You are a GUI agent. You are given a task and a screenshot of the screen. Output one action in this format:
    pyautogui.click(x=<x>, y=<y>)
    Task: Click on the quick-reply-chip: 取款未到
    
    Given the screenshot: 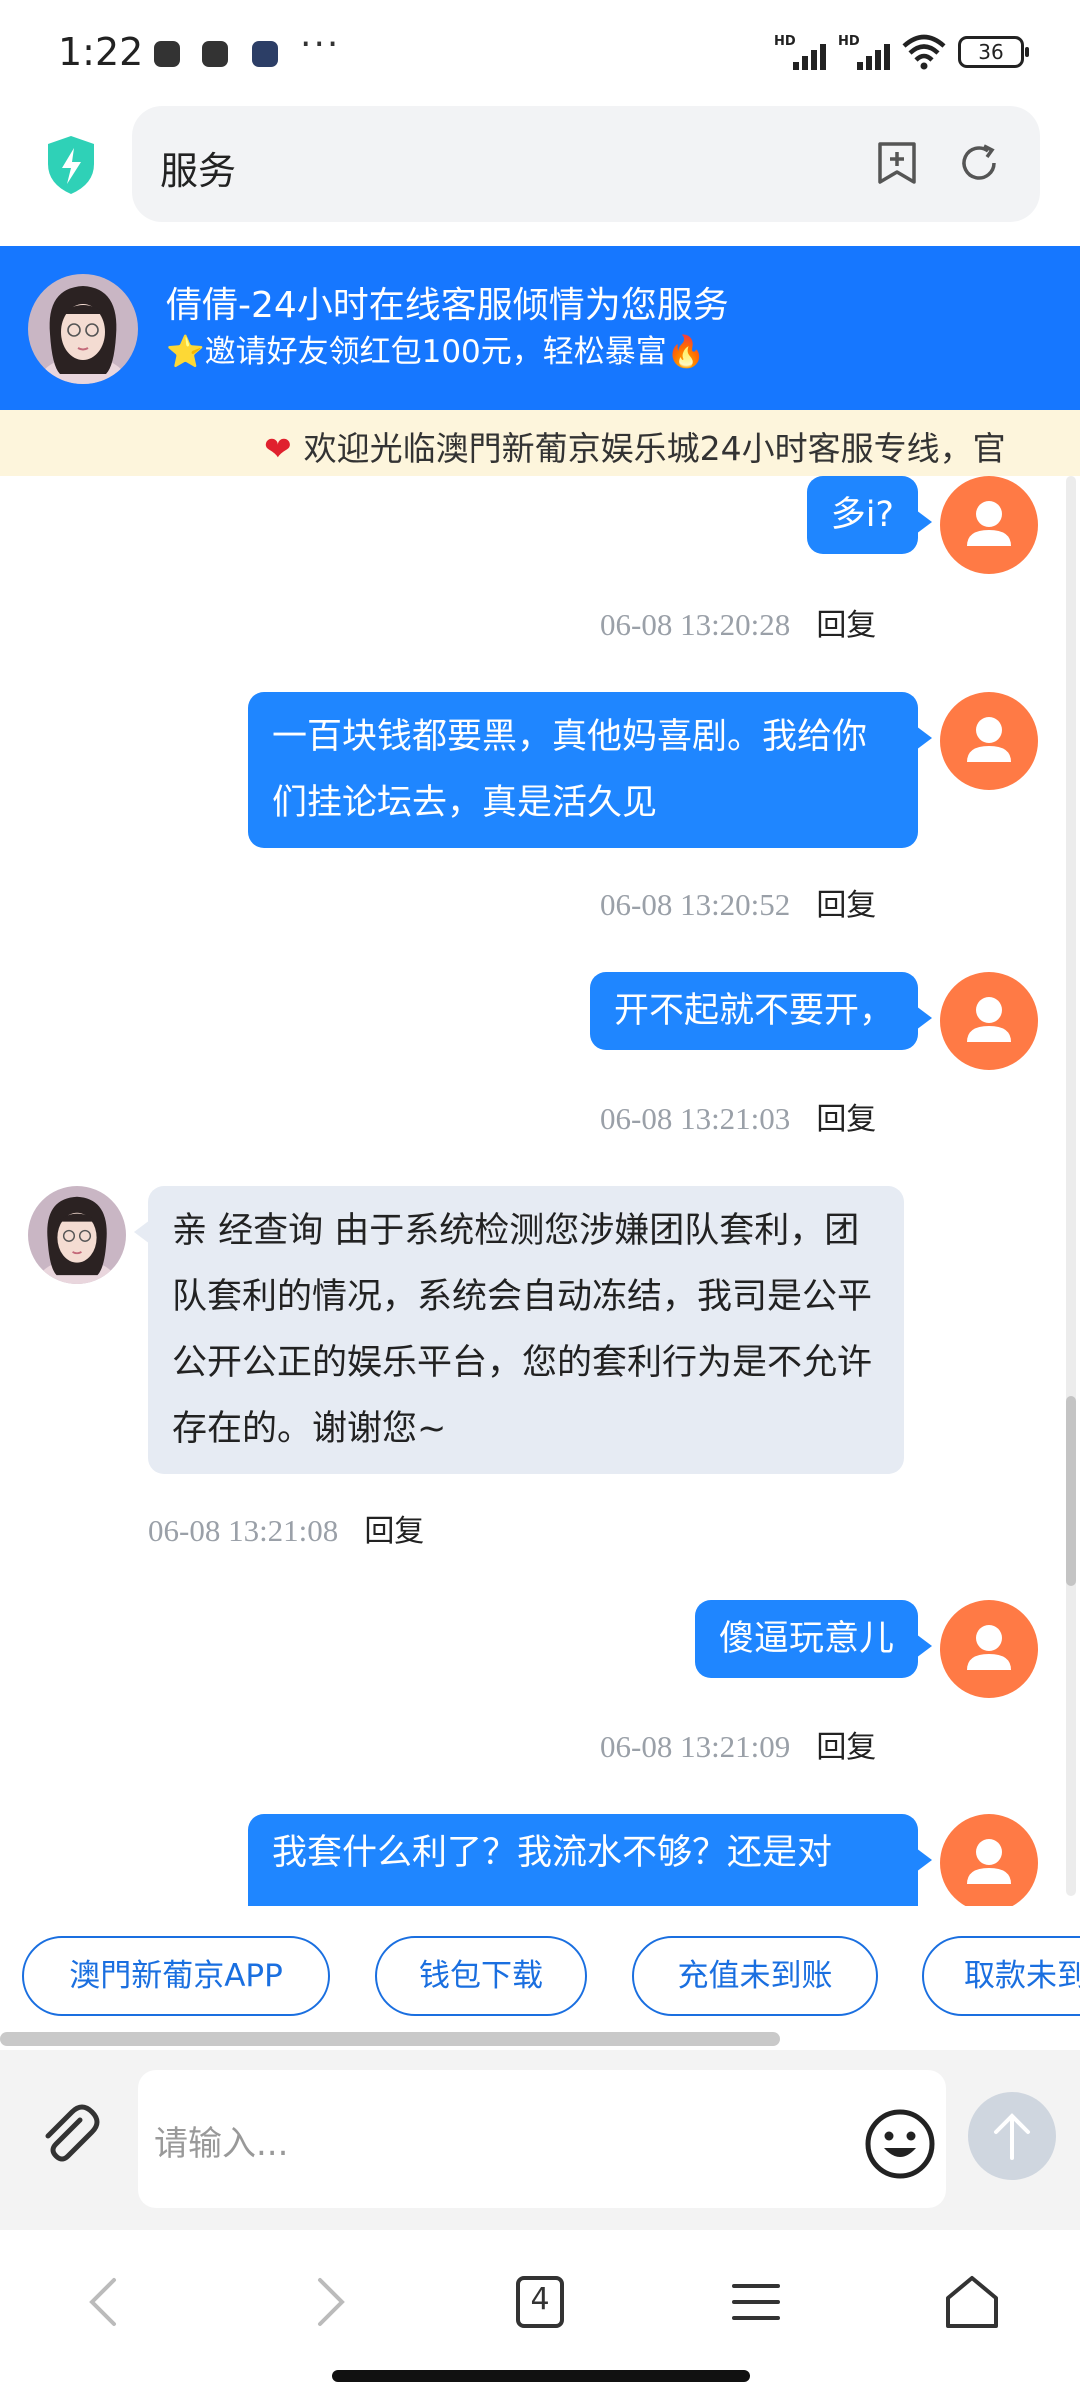 What is the action you would take?
    pyautogui.click(x=1001, y=1976)
    